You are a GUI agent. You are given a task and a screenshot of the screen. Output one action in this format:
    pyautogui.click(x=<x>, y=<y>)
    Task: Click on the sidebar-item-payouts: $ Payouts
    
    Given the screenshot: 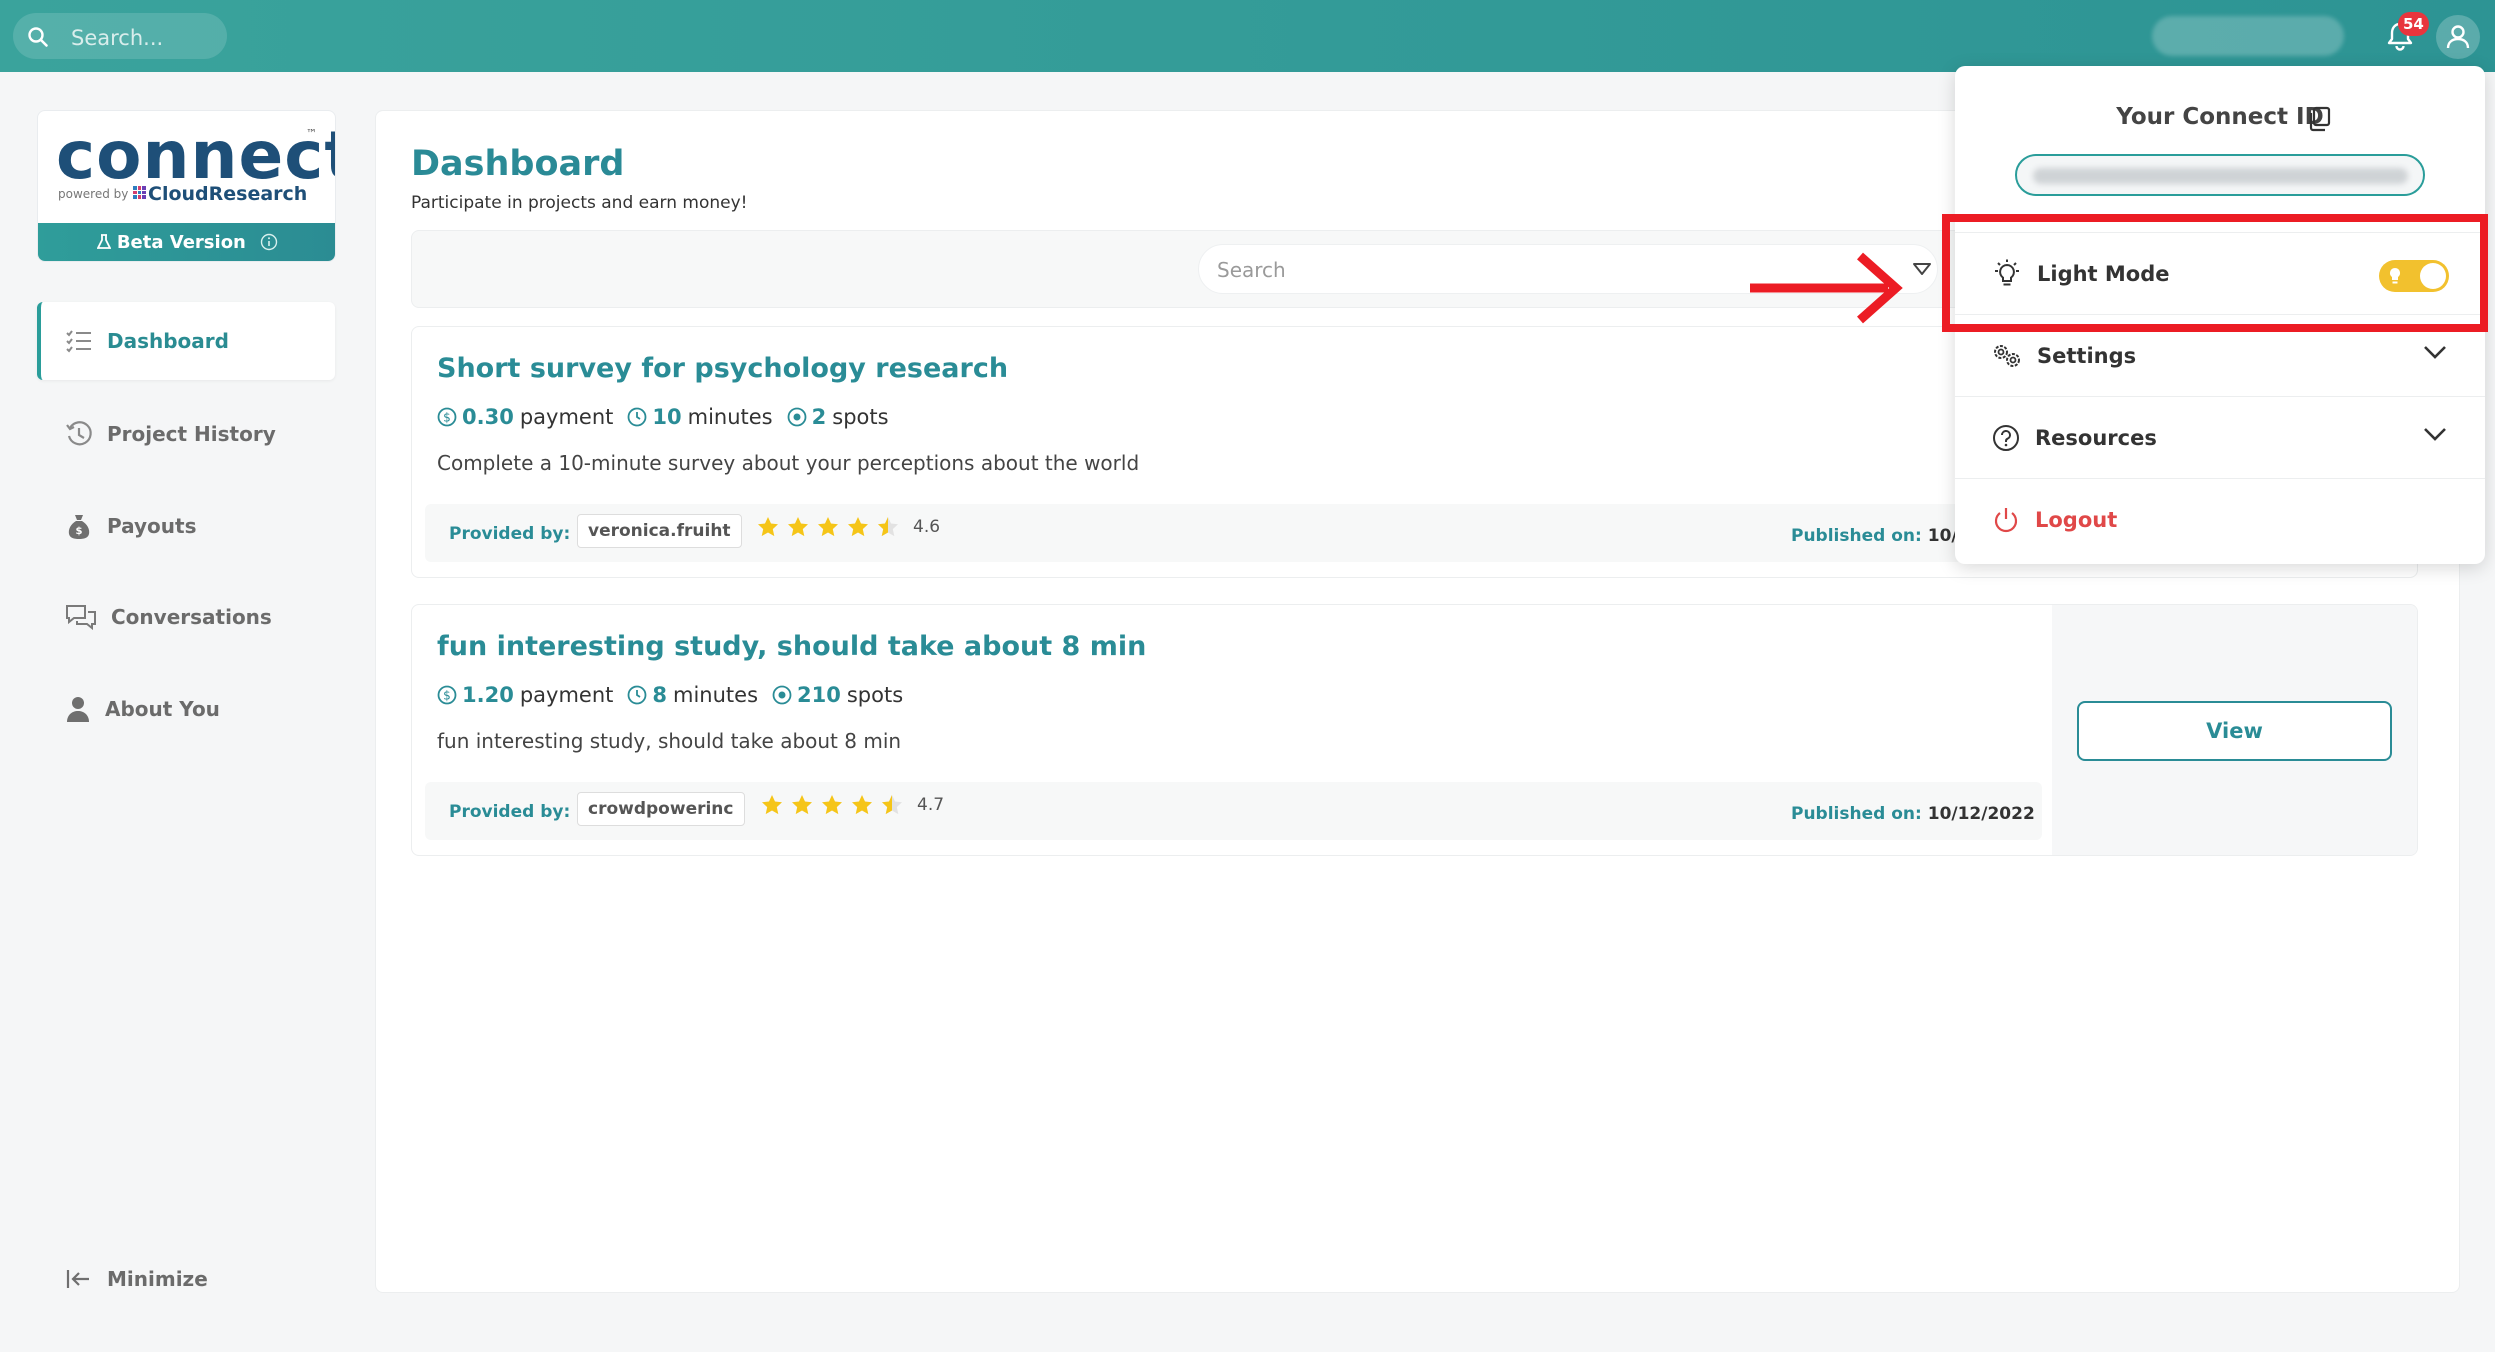 What is the action you would take?
    pyautogui.click(x=186, y=526)
    